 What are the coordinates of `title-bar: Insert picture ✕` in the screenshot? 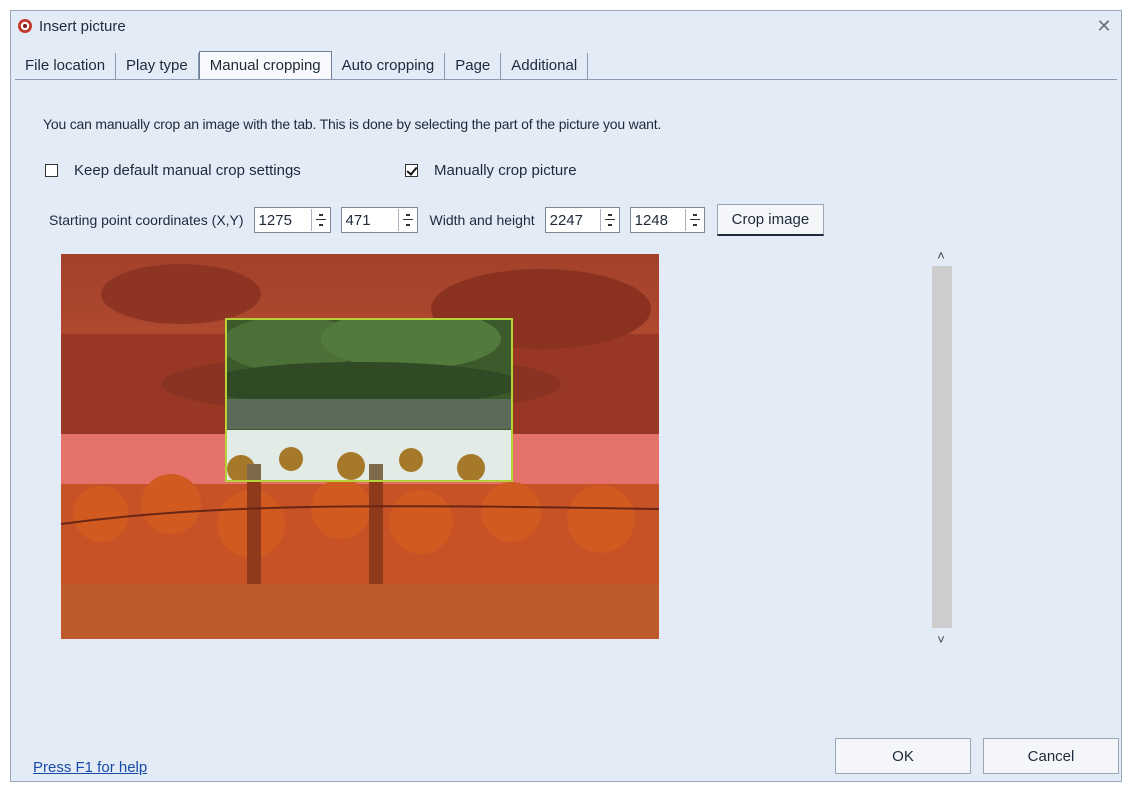 It's located at (566, 26).